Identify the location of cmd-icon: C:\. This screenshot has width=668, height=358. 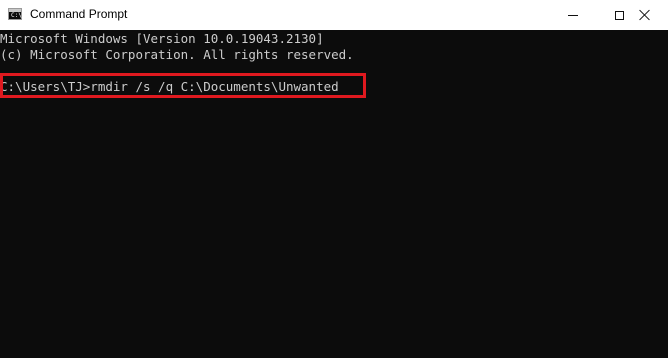
(15, 14).